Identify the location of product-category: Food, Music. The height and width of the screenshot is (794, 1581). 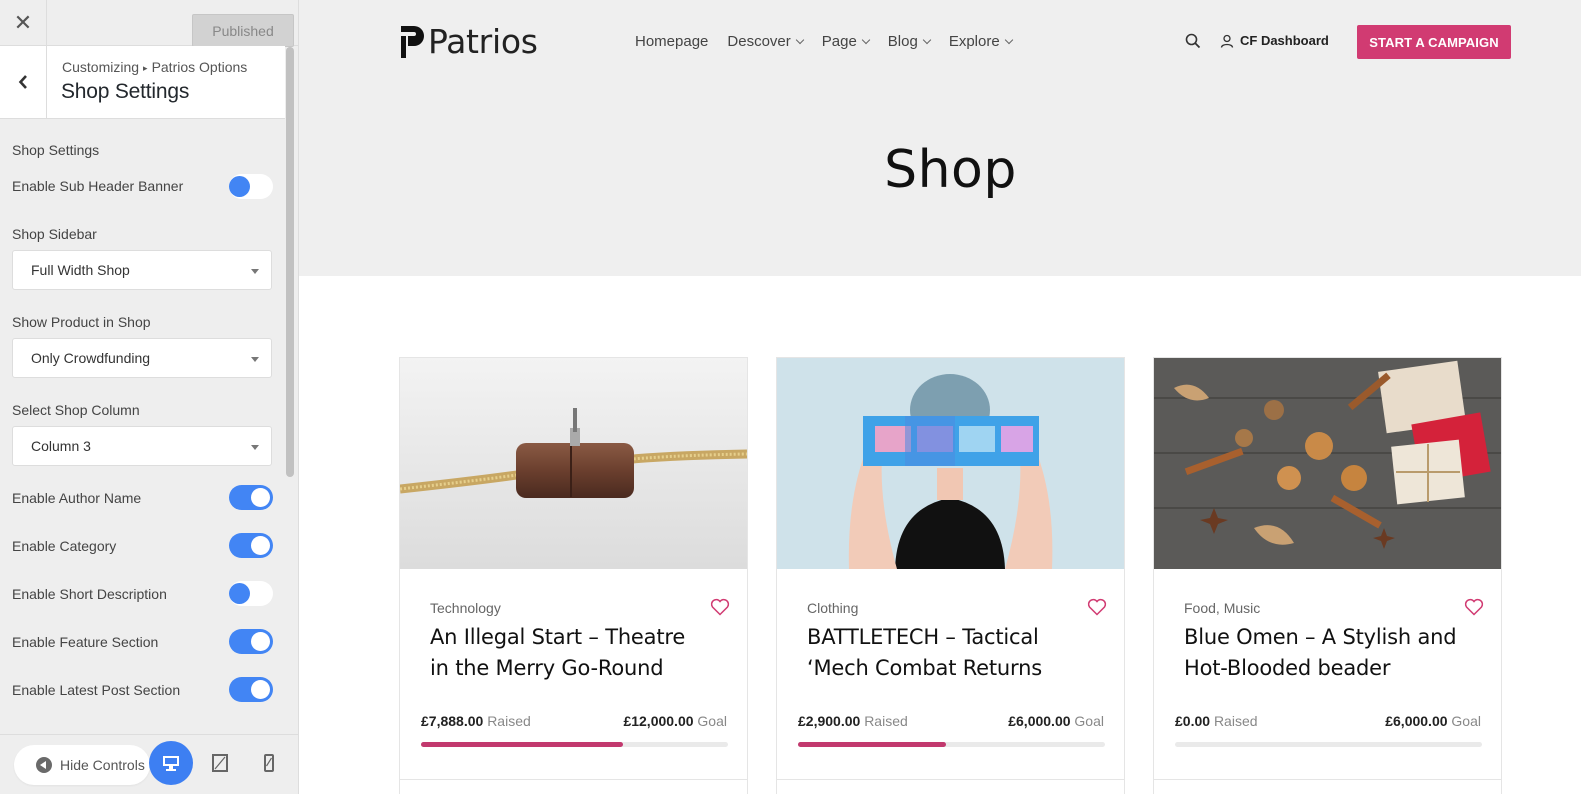
(1222, 608).